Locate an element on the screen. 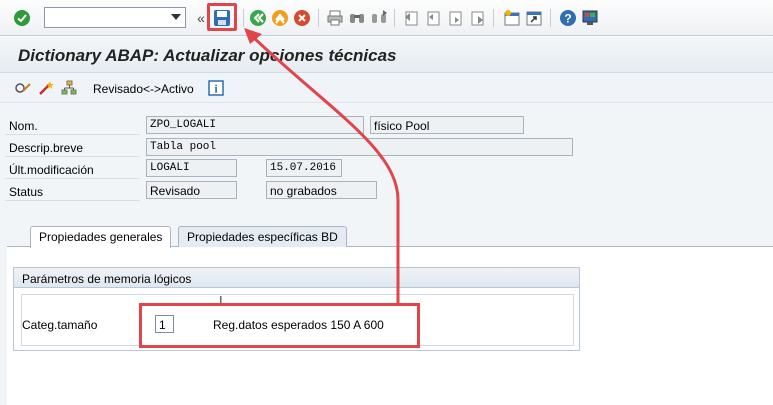 Image resolution: width=773 pixels, height=405 pixels. modified-user-field: LOGALI is located at coordinates (191, 168).